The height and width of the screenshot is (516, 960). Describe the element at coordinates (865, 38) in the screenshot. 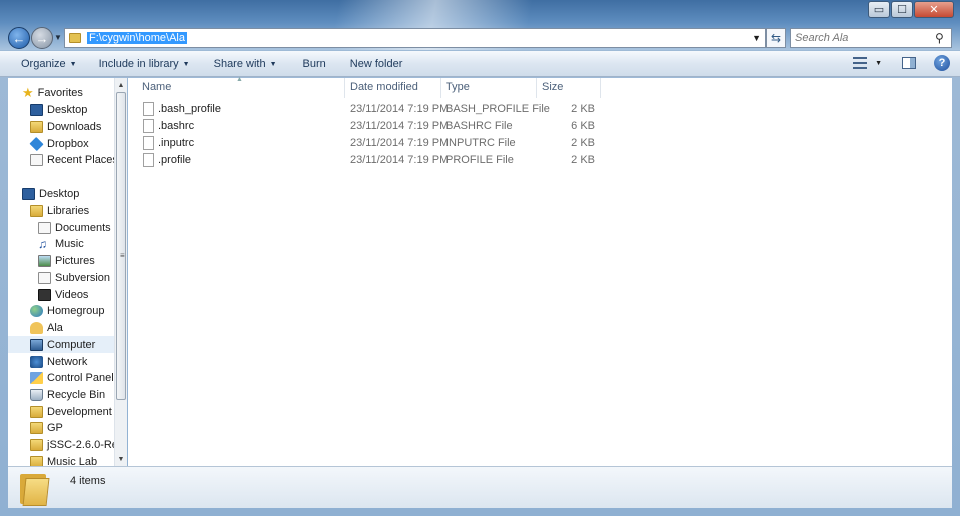

I see `search-input` at that location.